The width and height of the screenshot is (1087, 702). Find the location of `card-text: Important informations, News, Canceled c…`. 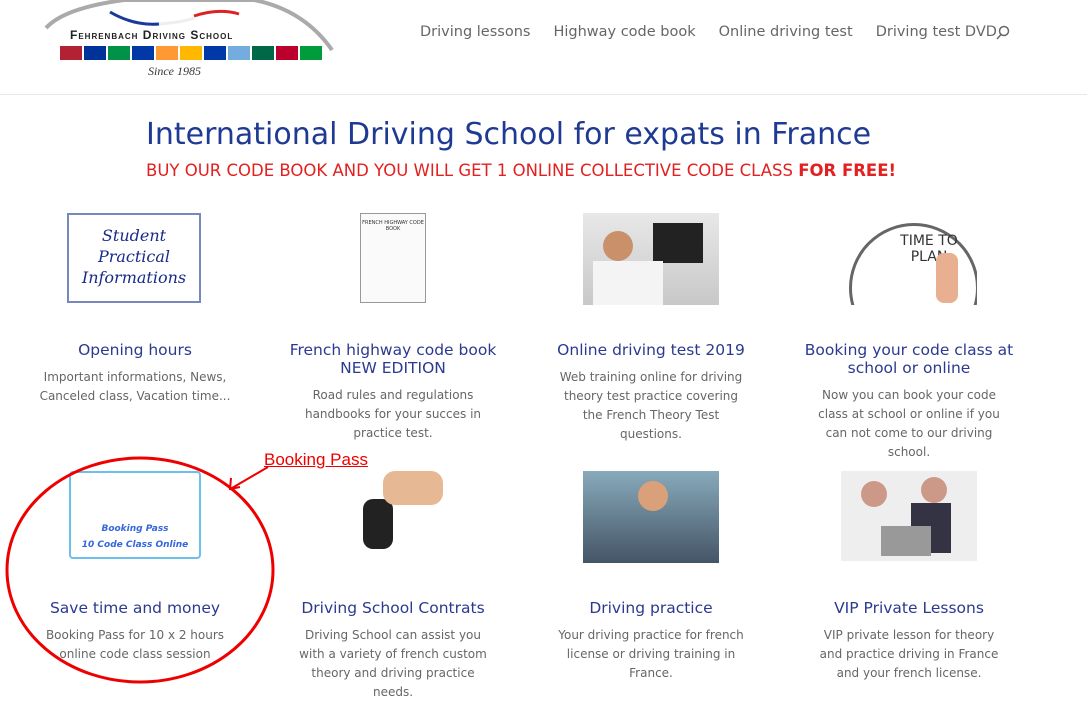

card-text: Important informations, News, Canceled c… is located at coordinates (135, 386).